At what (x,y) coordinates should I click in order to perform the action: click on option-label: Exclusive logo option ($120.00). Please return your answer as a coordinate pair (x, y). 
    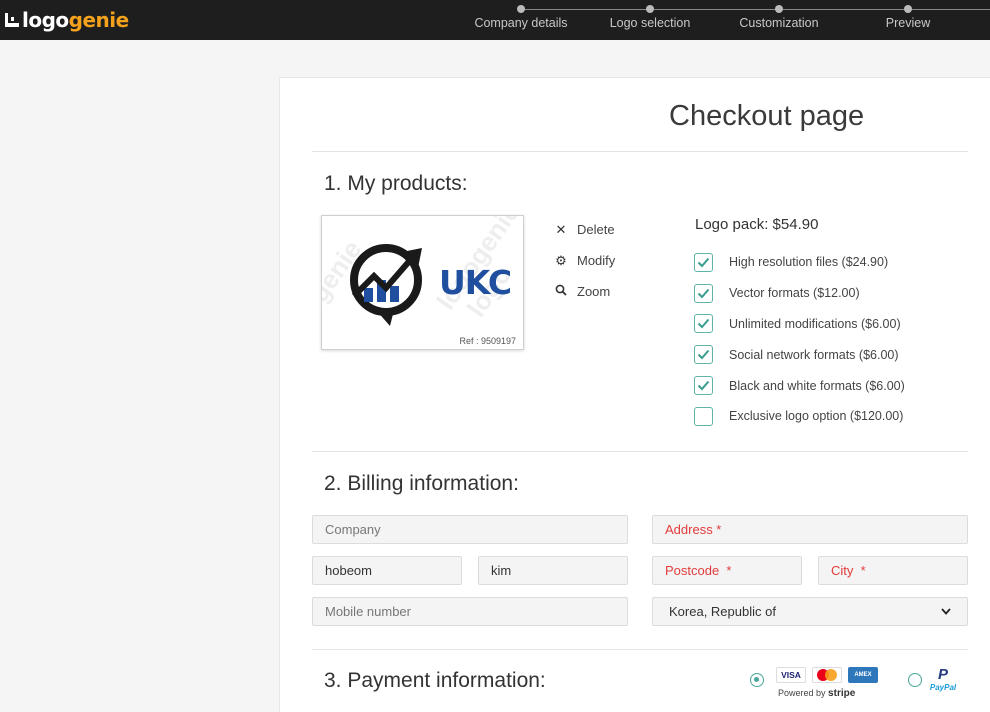
    Looking at the image, I should click on (816, 416).